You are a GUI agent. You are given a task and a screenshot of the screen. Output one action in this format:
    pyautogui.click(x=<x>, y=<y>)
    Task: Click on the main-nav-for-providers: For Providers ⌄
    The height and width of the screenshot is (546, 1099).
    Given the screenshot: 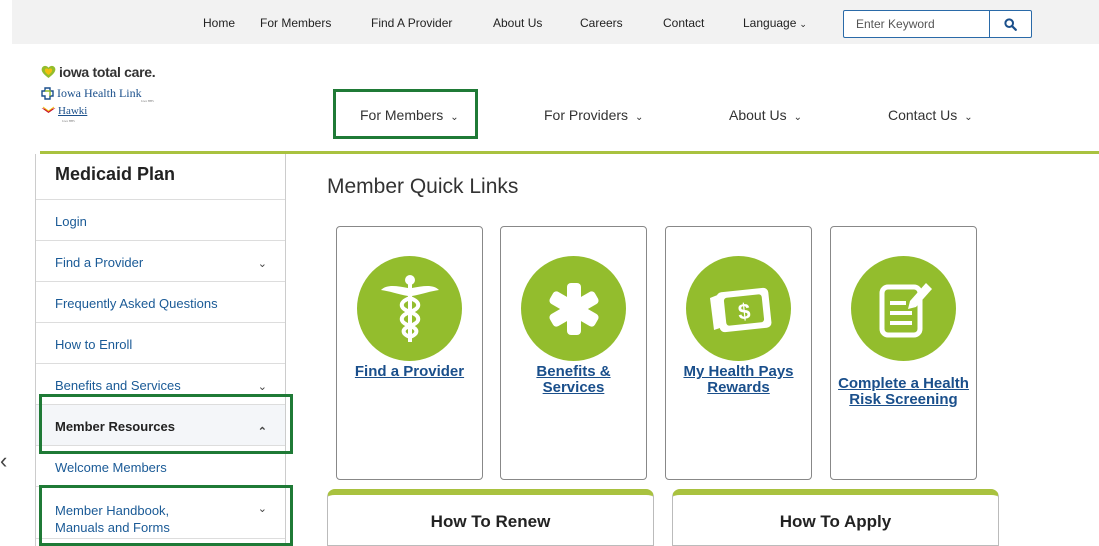 What is the action you would take?
    pyautogui.click(x=593, y=115)
    